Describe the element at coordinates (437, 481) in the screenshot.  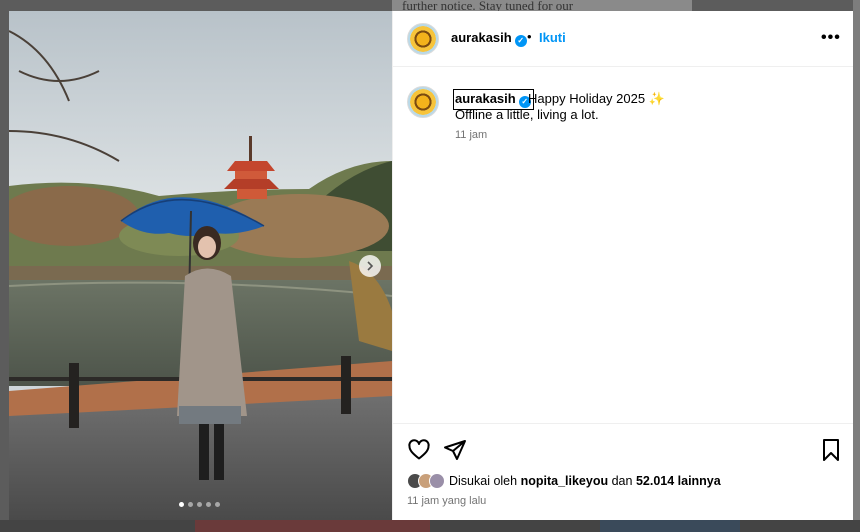
I see `liker-avatar` at that location.